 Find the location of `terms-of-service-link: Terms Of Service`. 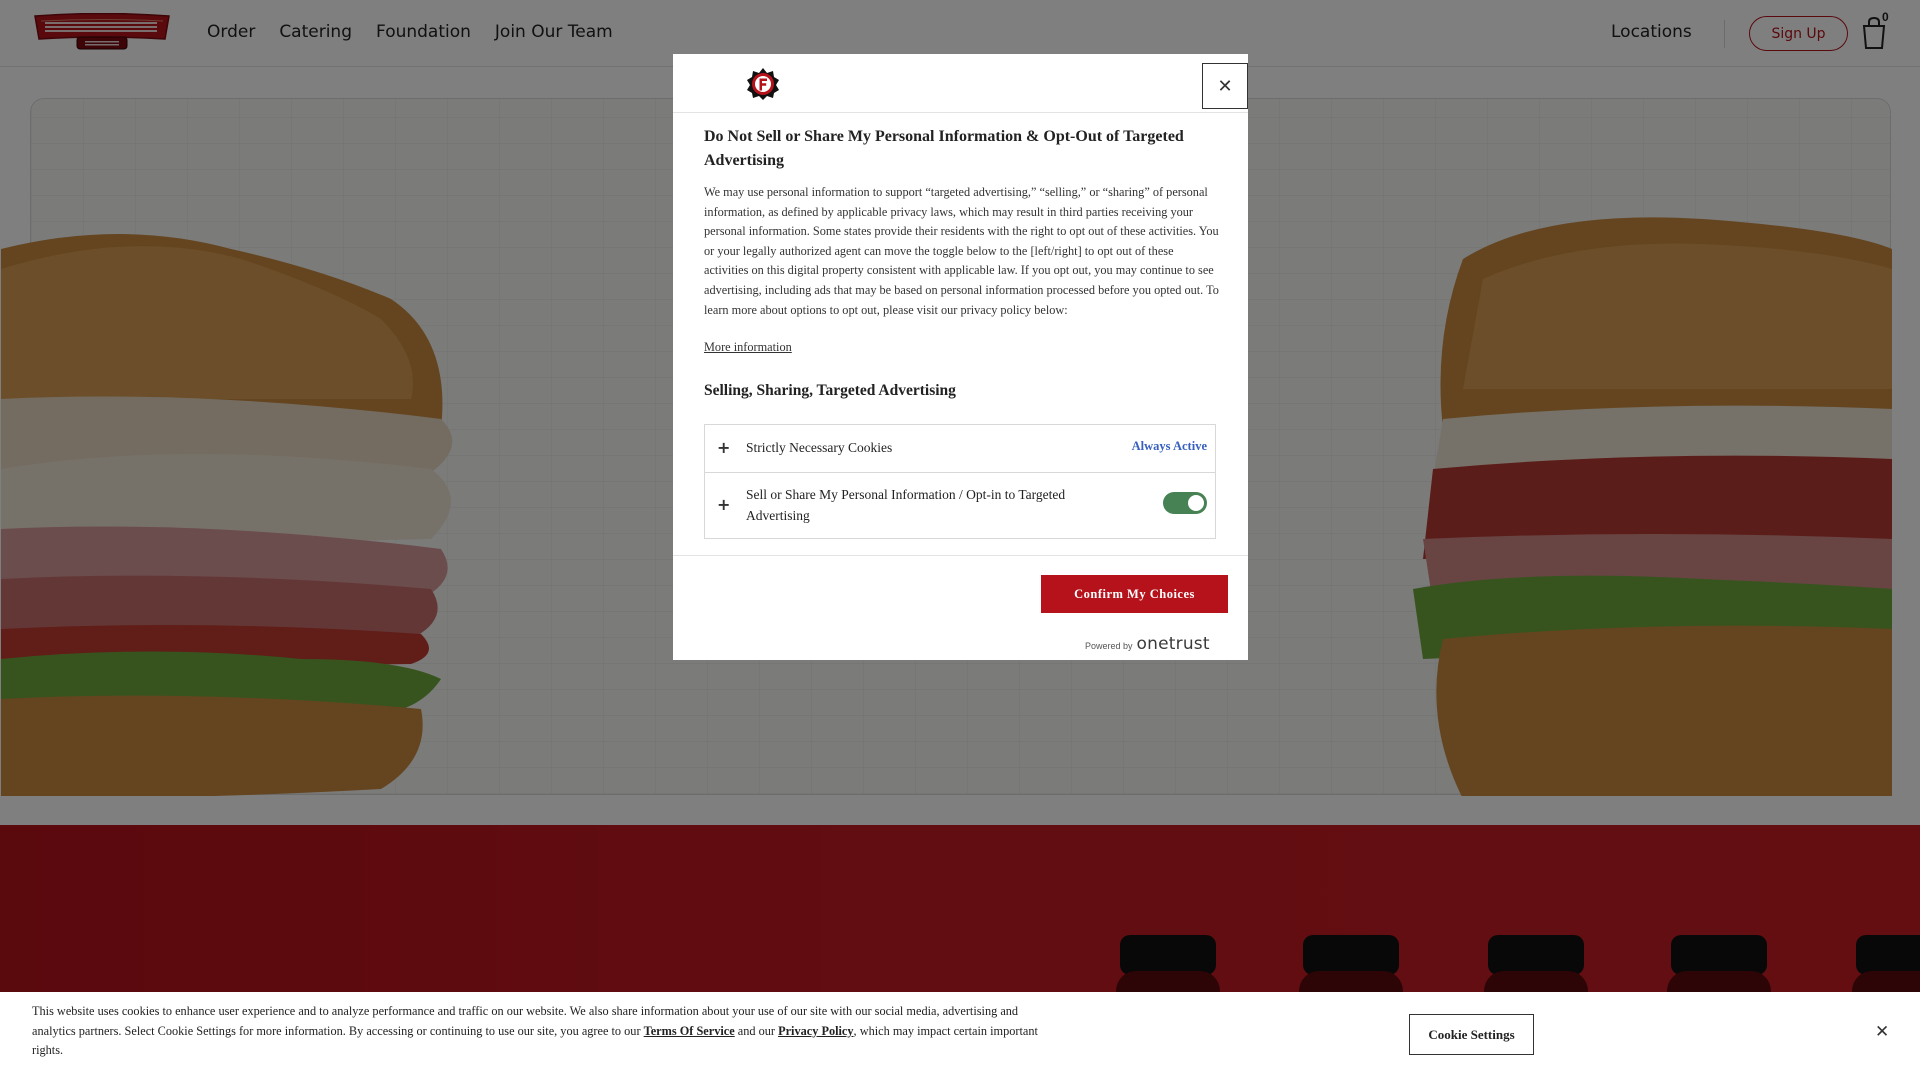

terms-of-service-link: Terms Of Service is located at coordinates (689, 1031).